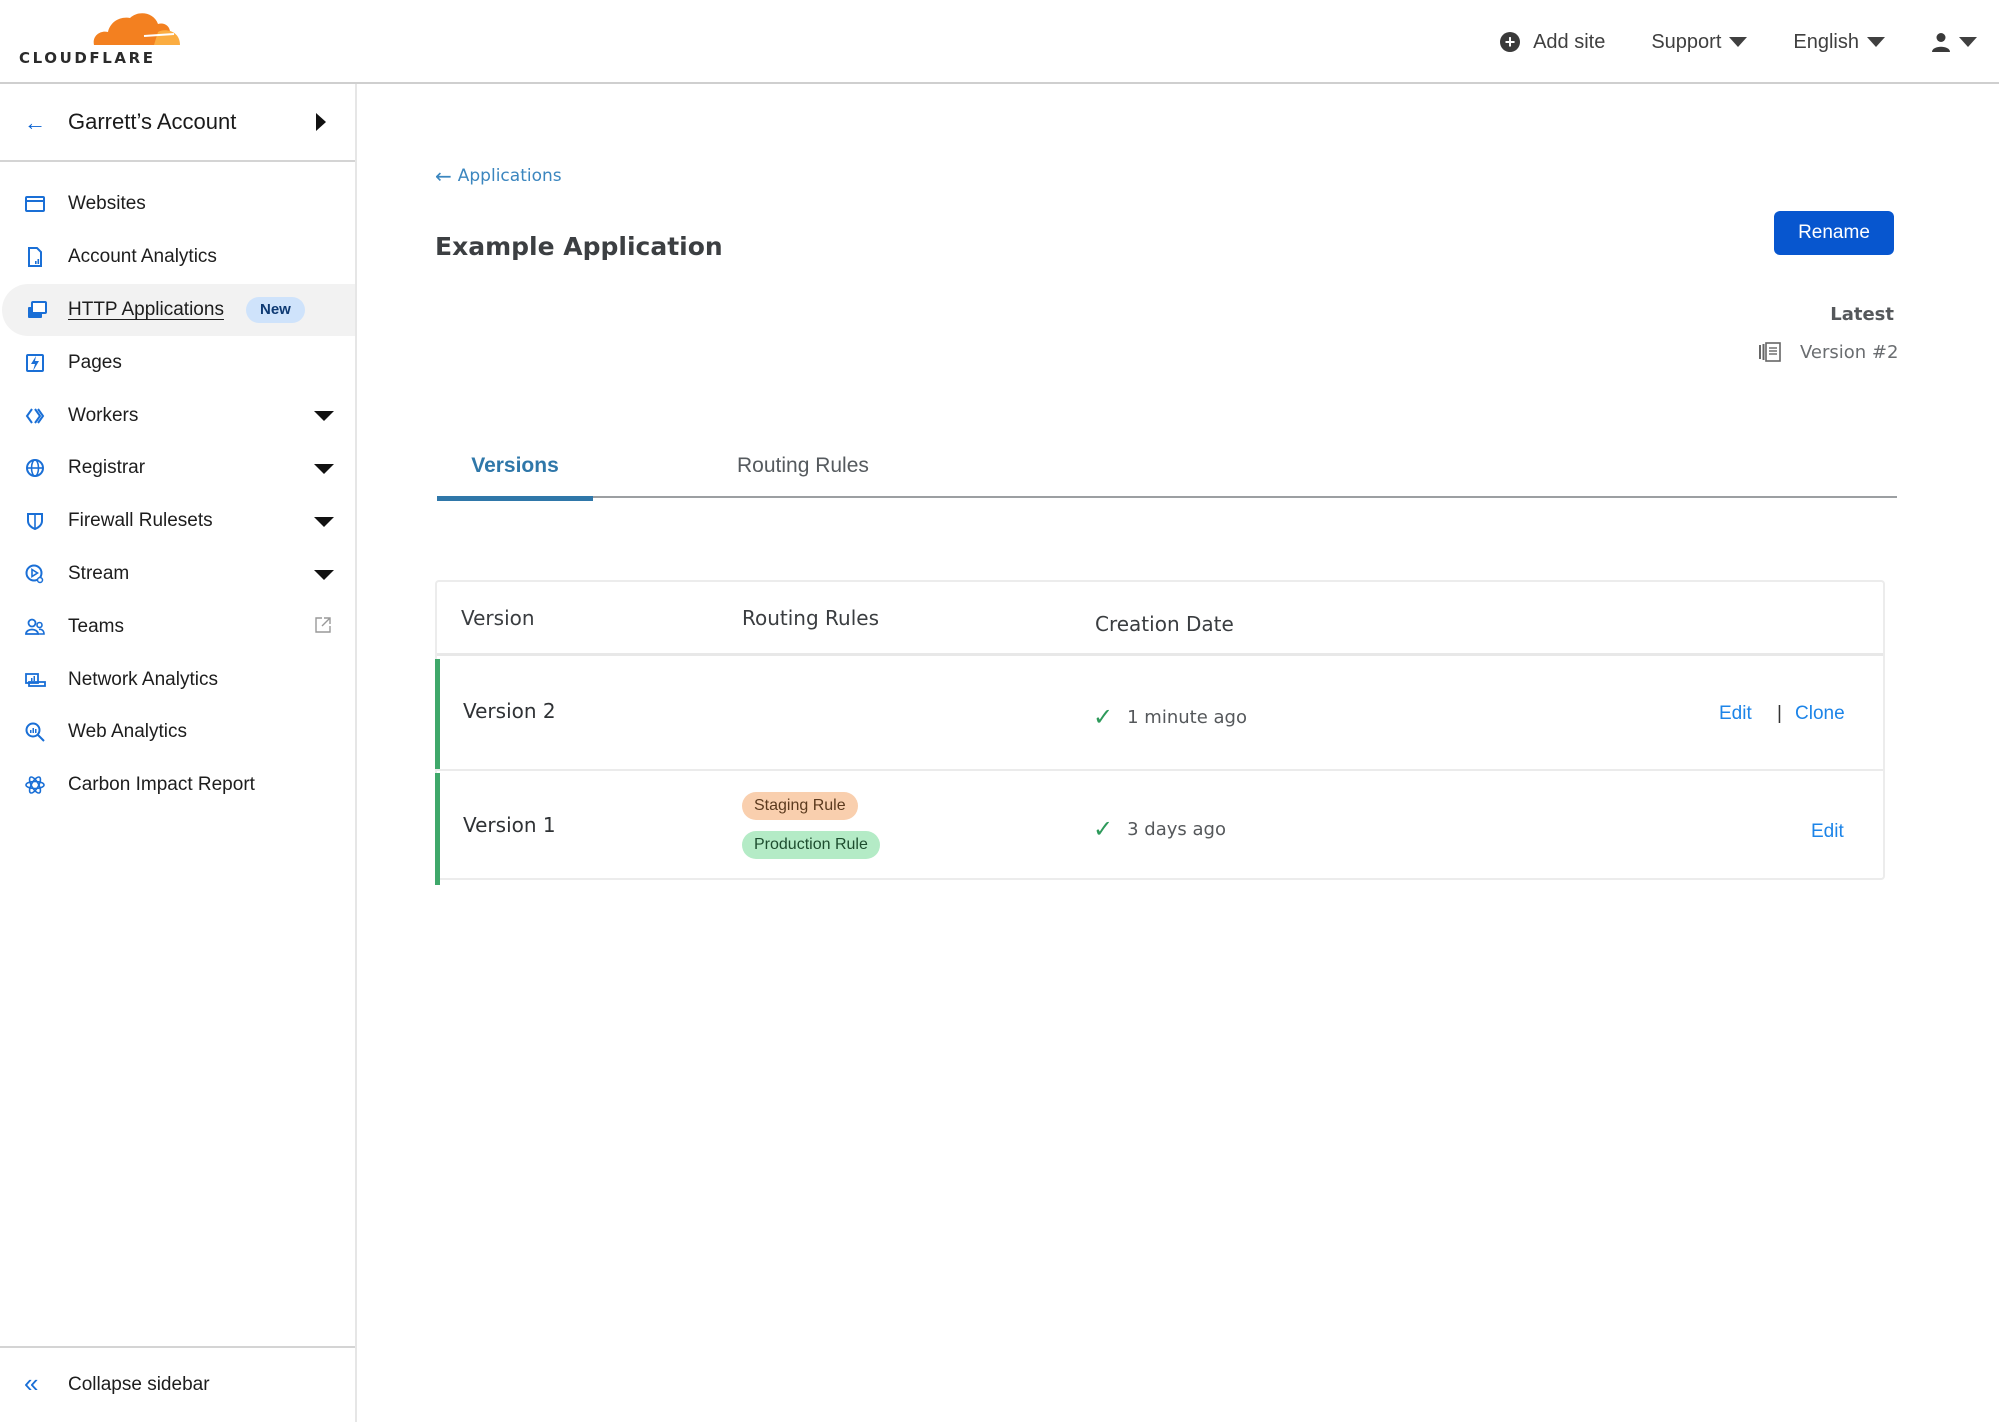  What do you see at coordinates (800, 806) in the screenshot?
I see `staging-rule-tag: Staging Rule` at bounding box center [800, 806].